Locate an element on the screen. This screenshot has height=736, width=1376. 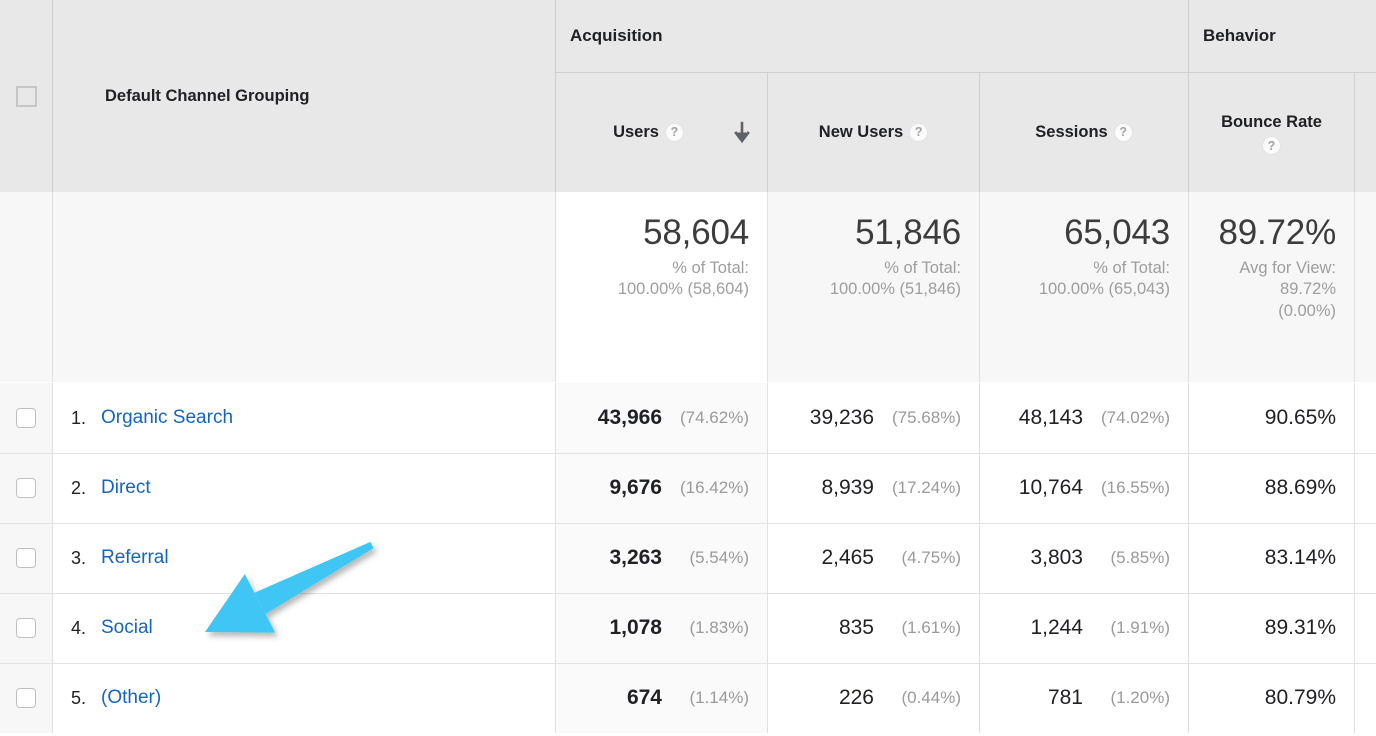
cell-sessions-value: 48,143 is located at coordinates (1050, 417).